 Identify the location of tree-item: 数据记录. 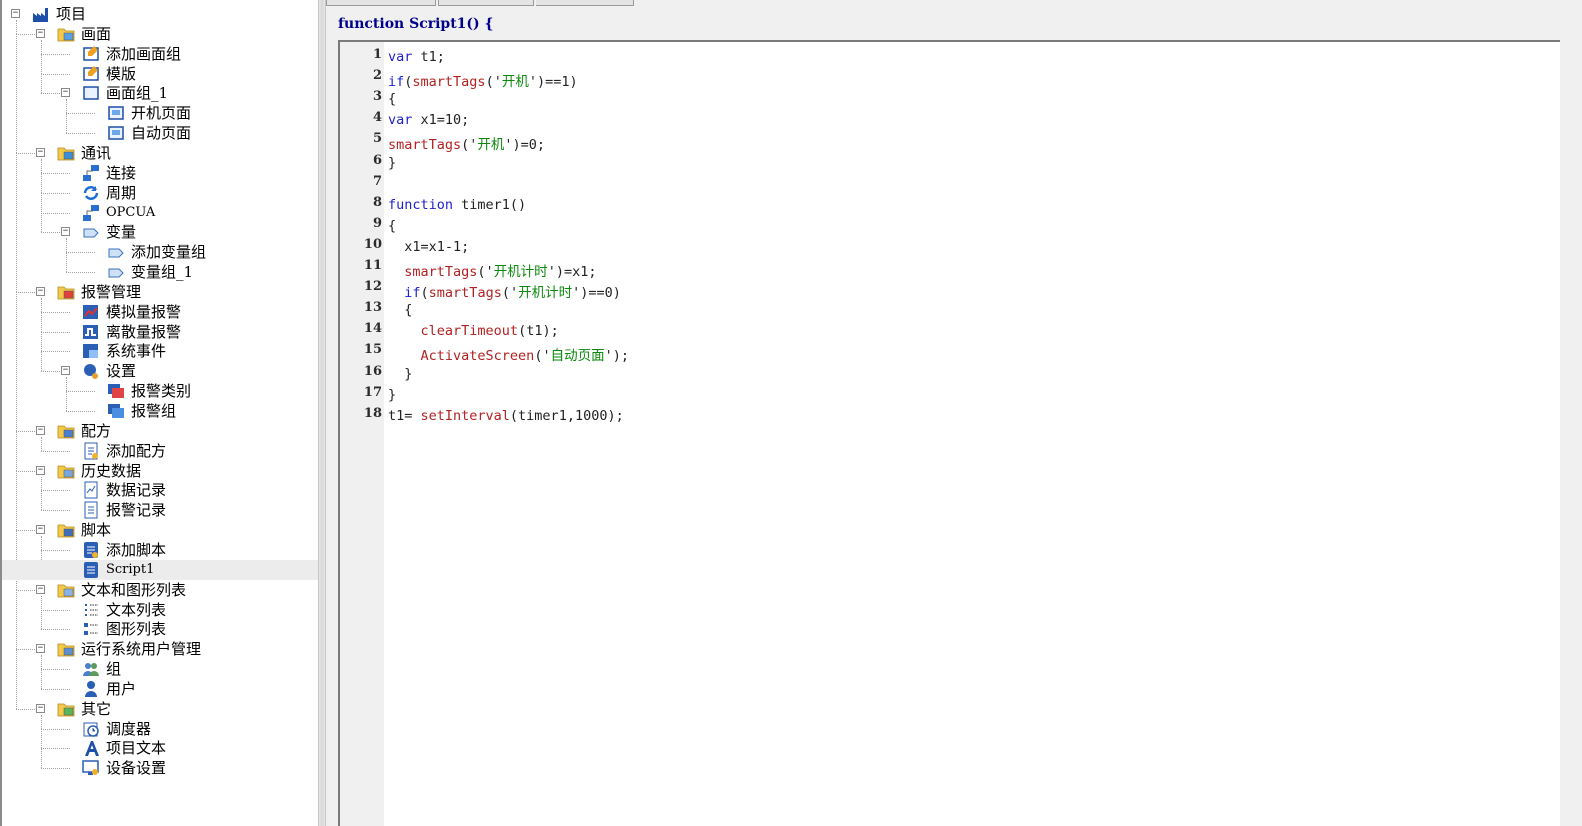
(160, 490).